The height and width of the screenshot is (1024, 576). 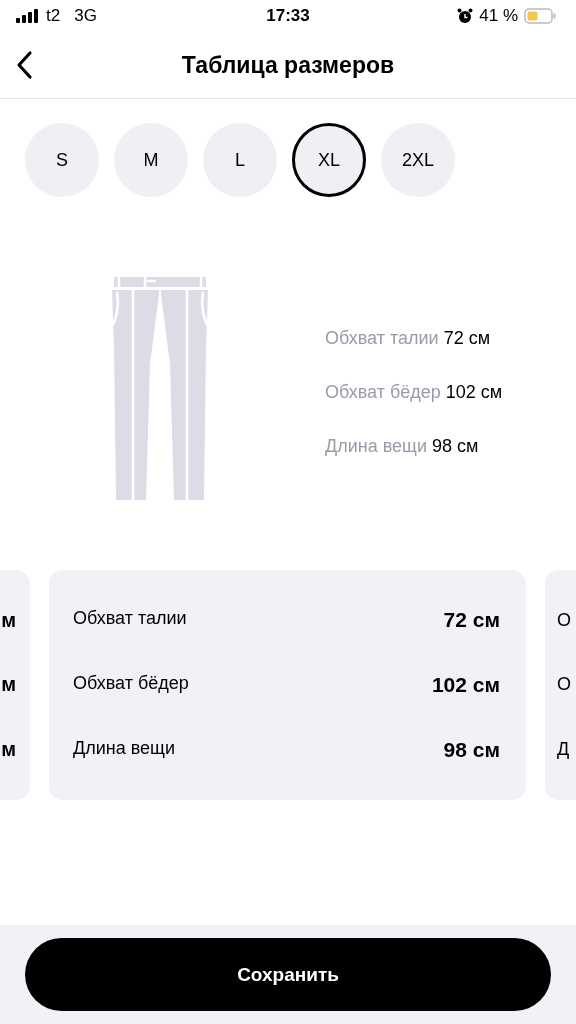 What do you see at coordinates (53, 16) in the screenshot?
I see `carrier-name: t2` at bounding box center [53, 16].